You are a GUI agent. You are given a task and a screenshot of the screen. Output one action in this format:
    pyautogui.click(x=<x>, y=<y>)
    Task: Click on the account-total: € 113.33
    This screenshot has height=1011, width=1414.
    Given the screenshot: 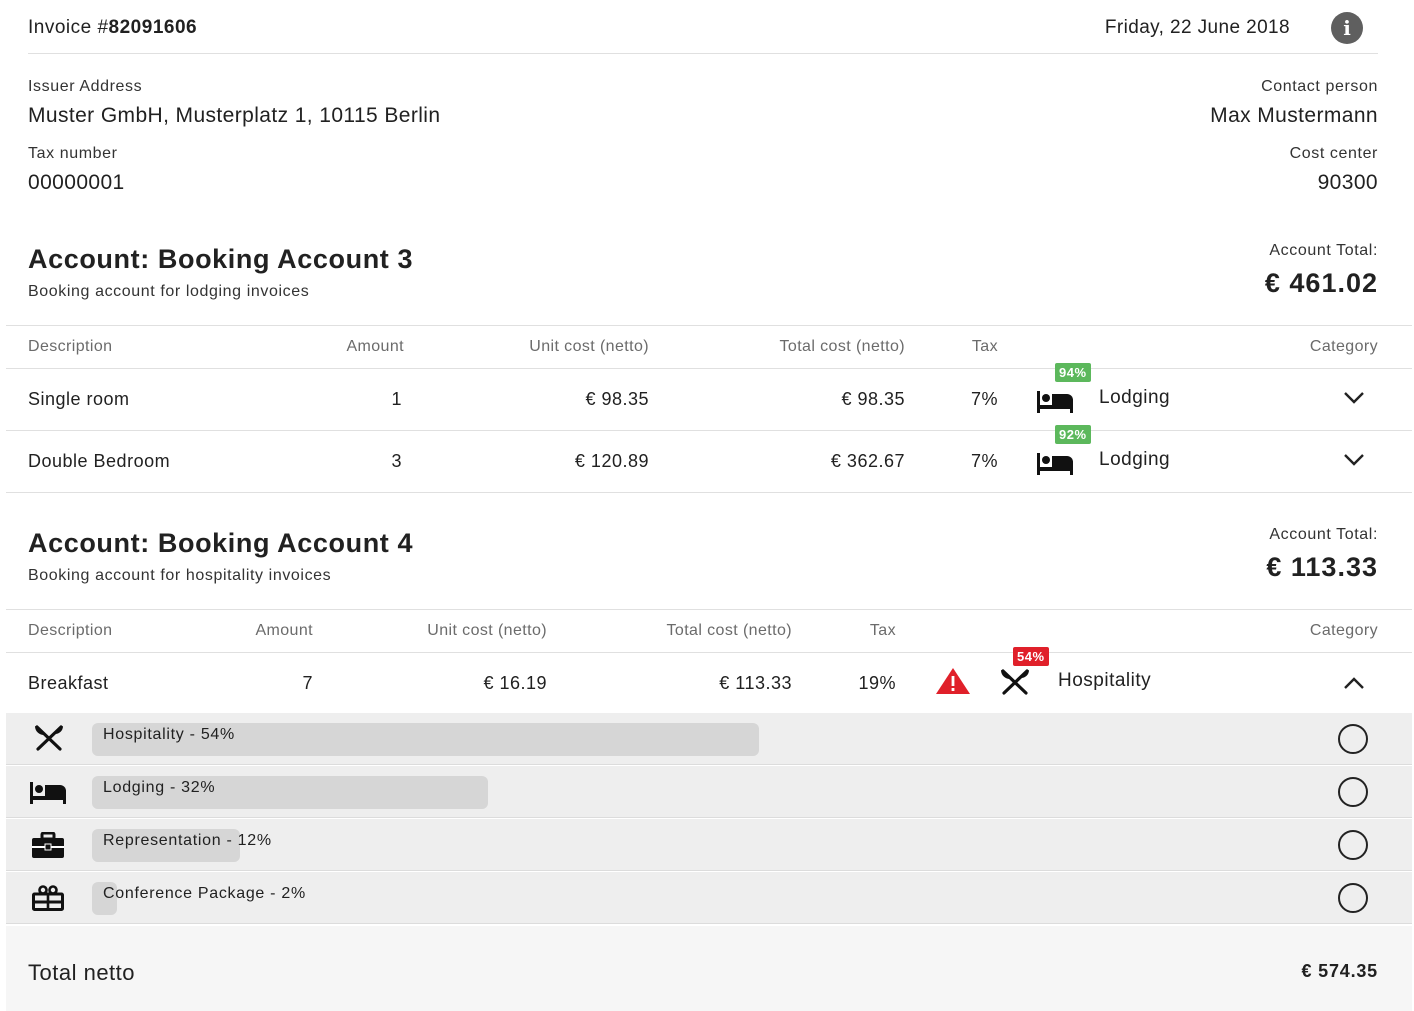 What is the action you would take?
    pyautogui.click(x=1322, y=567)
    